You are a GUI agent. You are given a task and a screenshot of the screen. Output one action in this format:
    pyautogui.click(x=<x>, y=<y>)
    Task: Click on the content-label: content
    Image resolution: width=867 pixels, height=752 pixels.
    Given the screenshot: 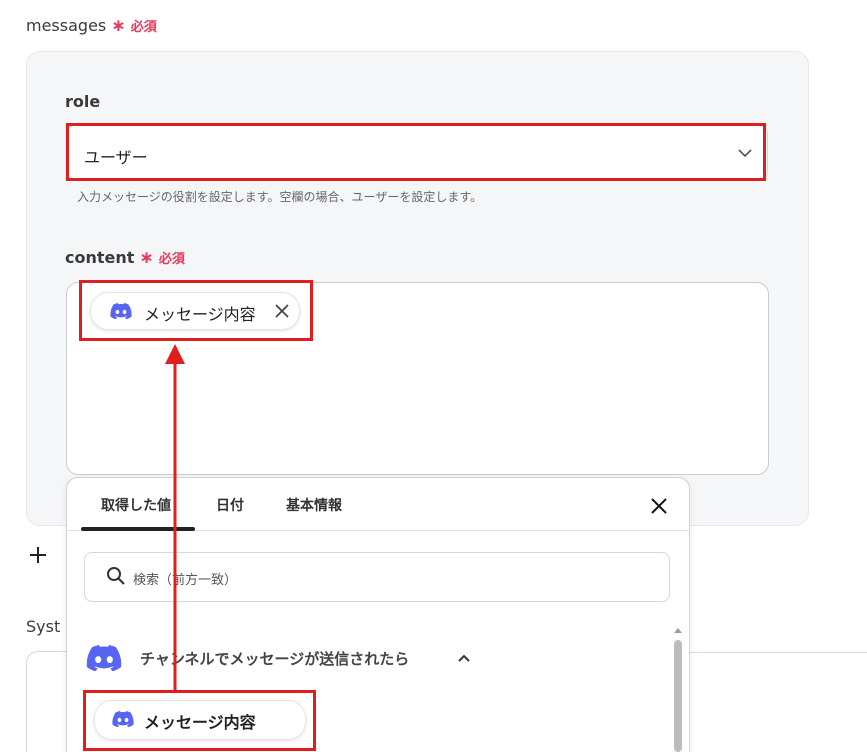 What is the action you would take?
    pyautogui.click(x=100, y=257)
    